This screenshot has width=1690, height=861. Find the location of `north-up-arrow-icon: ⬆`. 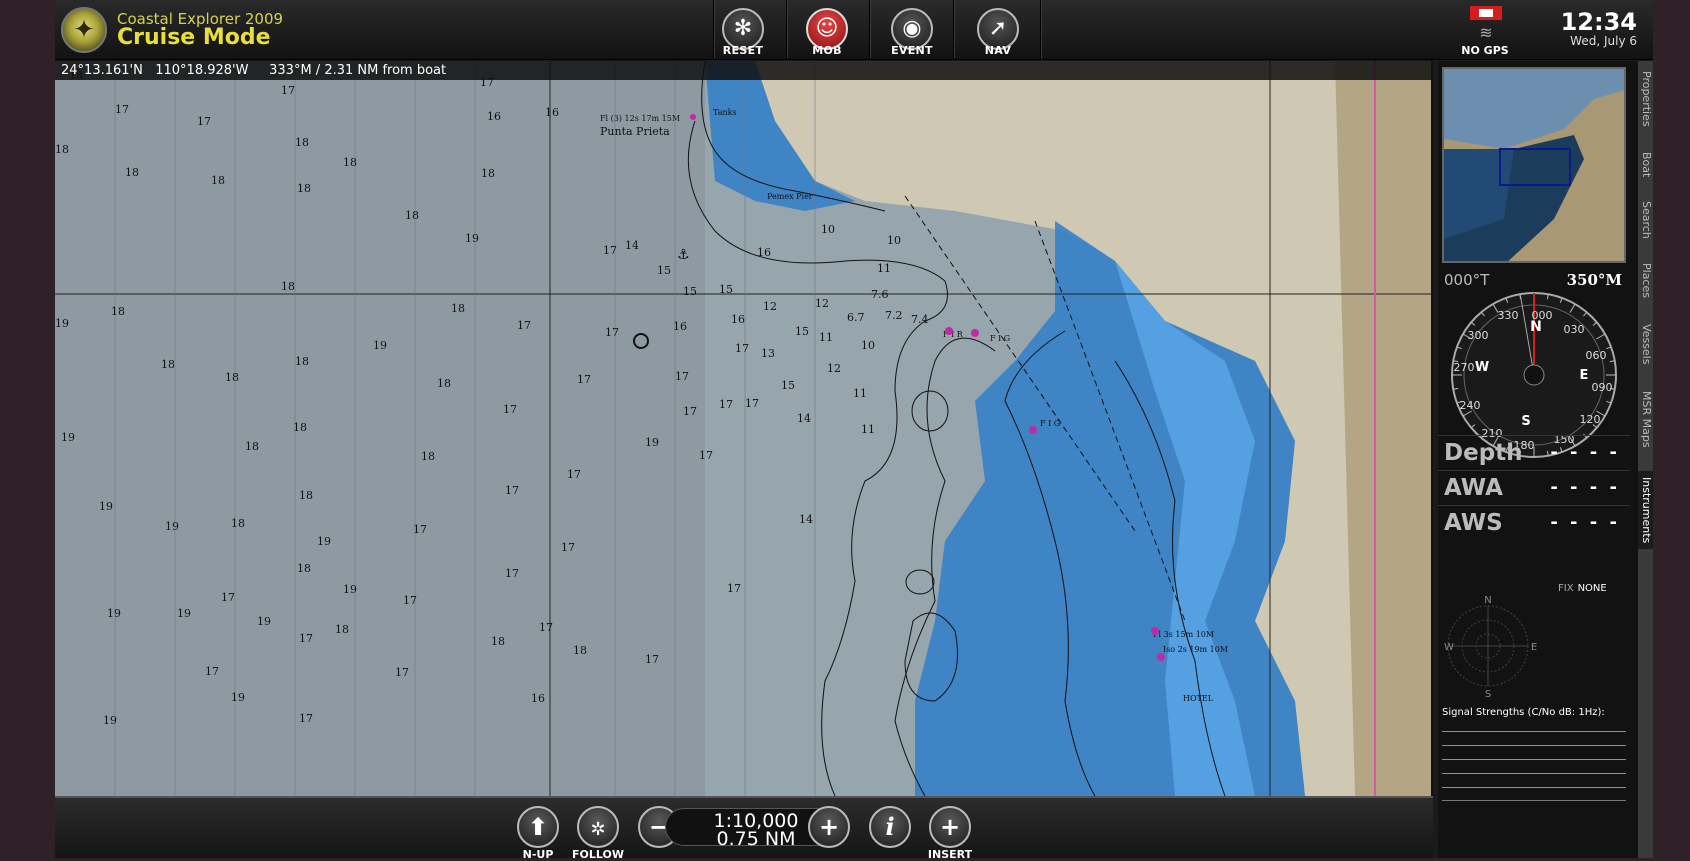

north-up-arrow-icon: ⬆ is located at coordinates (538, 827).